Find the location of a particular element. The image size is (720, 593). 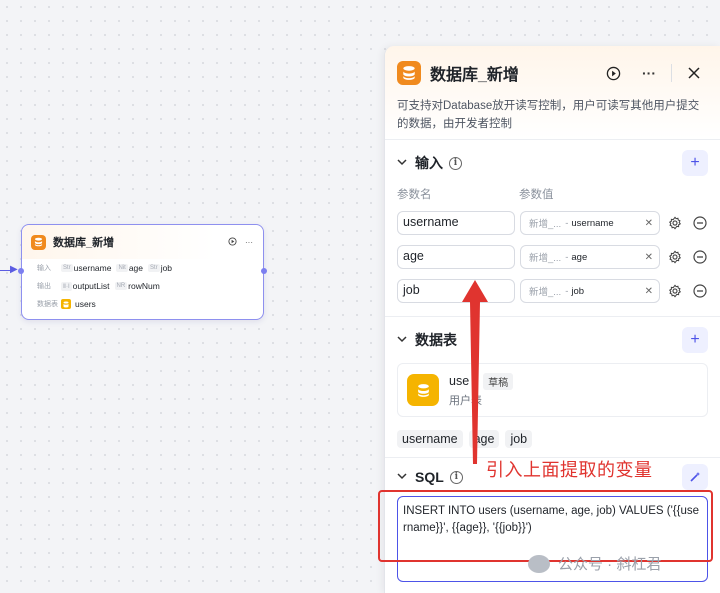

node-table-row: 数据表 users is located at coordinates (142, 304).